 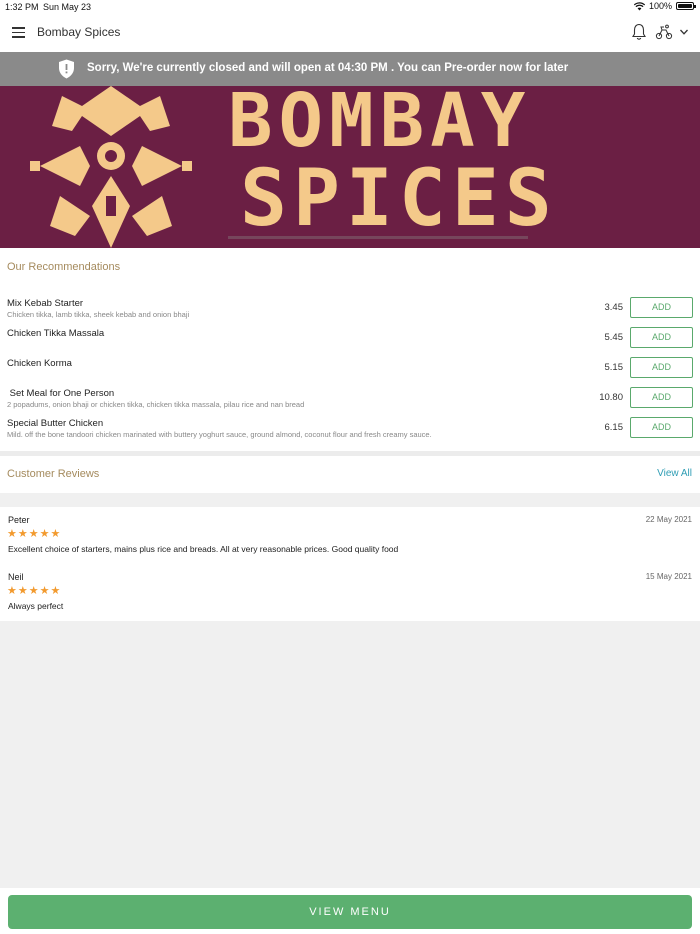 What do you see at coordinates (350, 372) in the screenshot?
I see `list-item: Chicken Korma 5.15 ADD` at bounding box center [350, 372].